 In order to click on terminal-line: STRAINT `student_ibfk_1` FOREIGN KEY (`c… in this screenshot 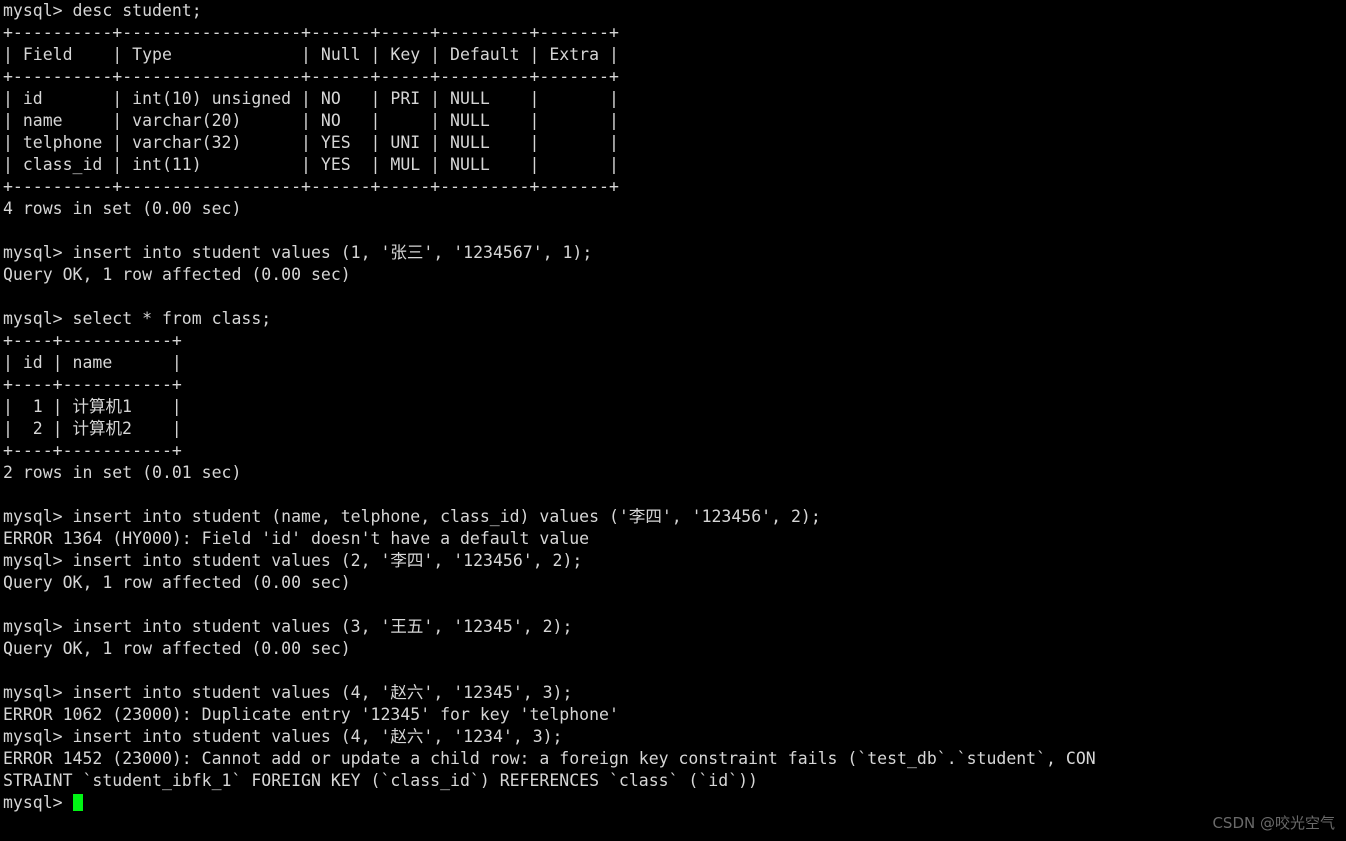, I will do `click(380, 780)`.